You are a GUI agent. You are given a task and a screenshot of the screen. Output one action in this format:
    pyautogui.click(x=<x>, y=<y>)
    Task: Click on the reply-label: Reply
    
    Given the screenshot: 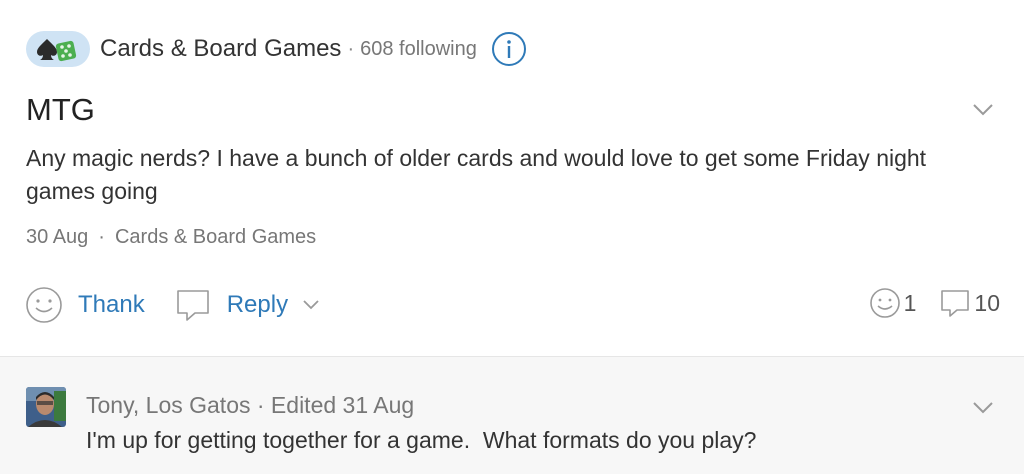 What is the action you would take?
    pyautogui.click(x=257, y=304)
    